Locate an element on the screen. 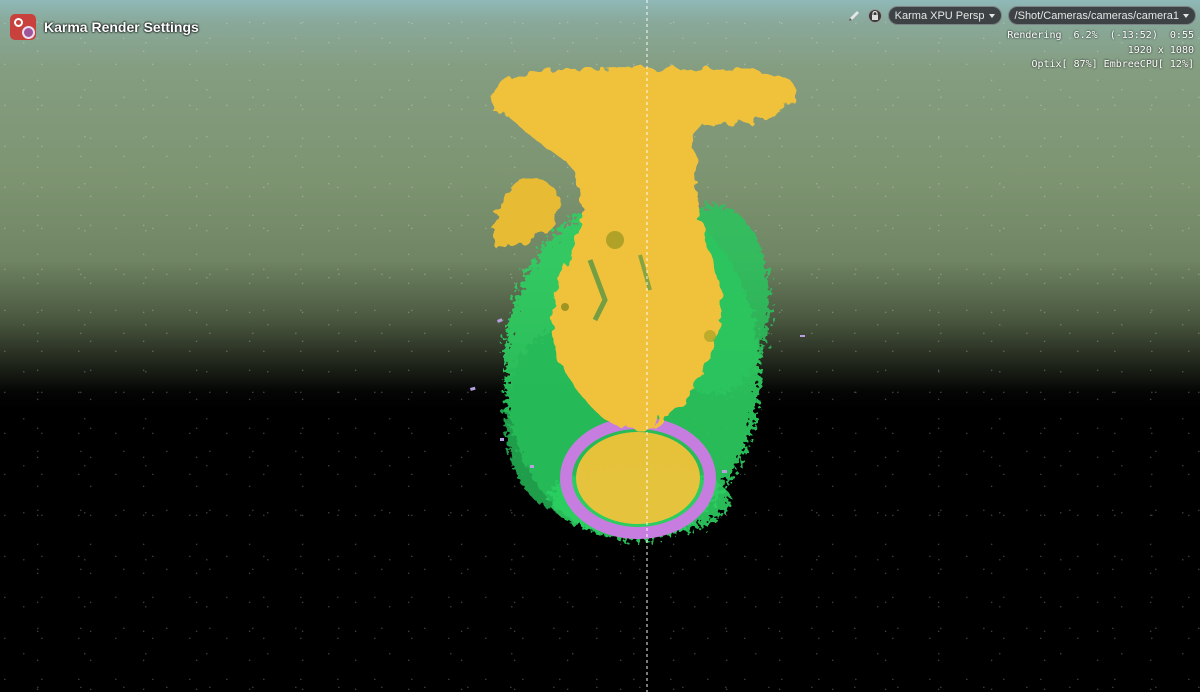 This screenshot has height=692, width=1200. render-status: Rendering is located at coordinates (1034, 35).